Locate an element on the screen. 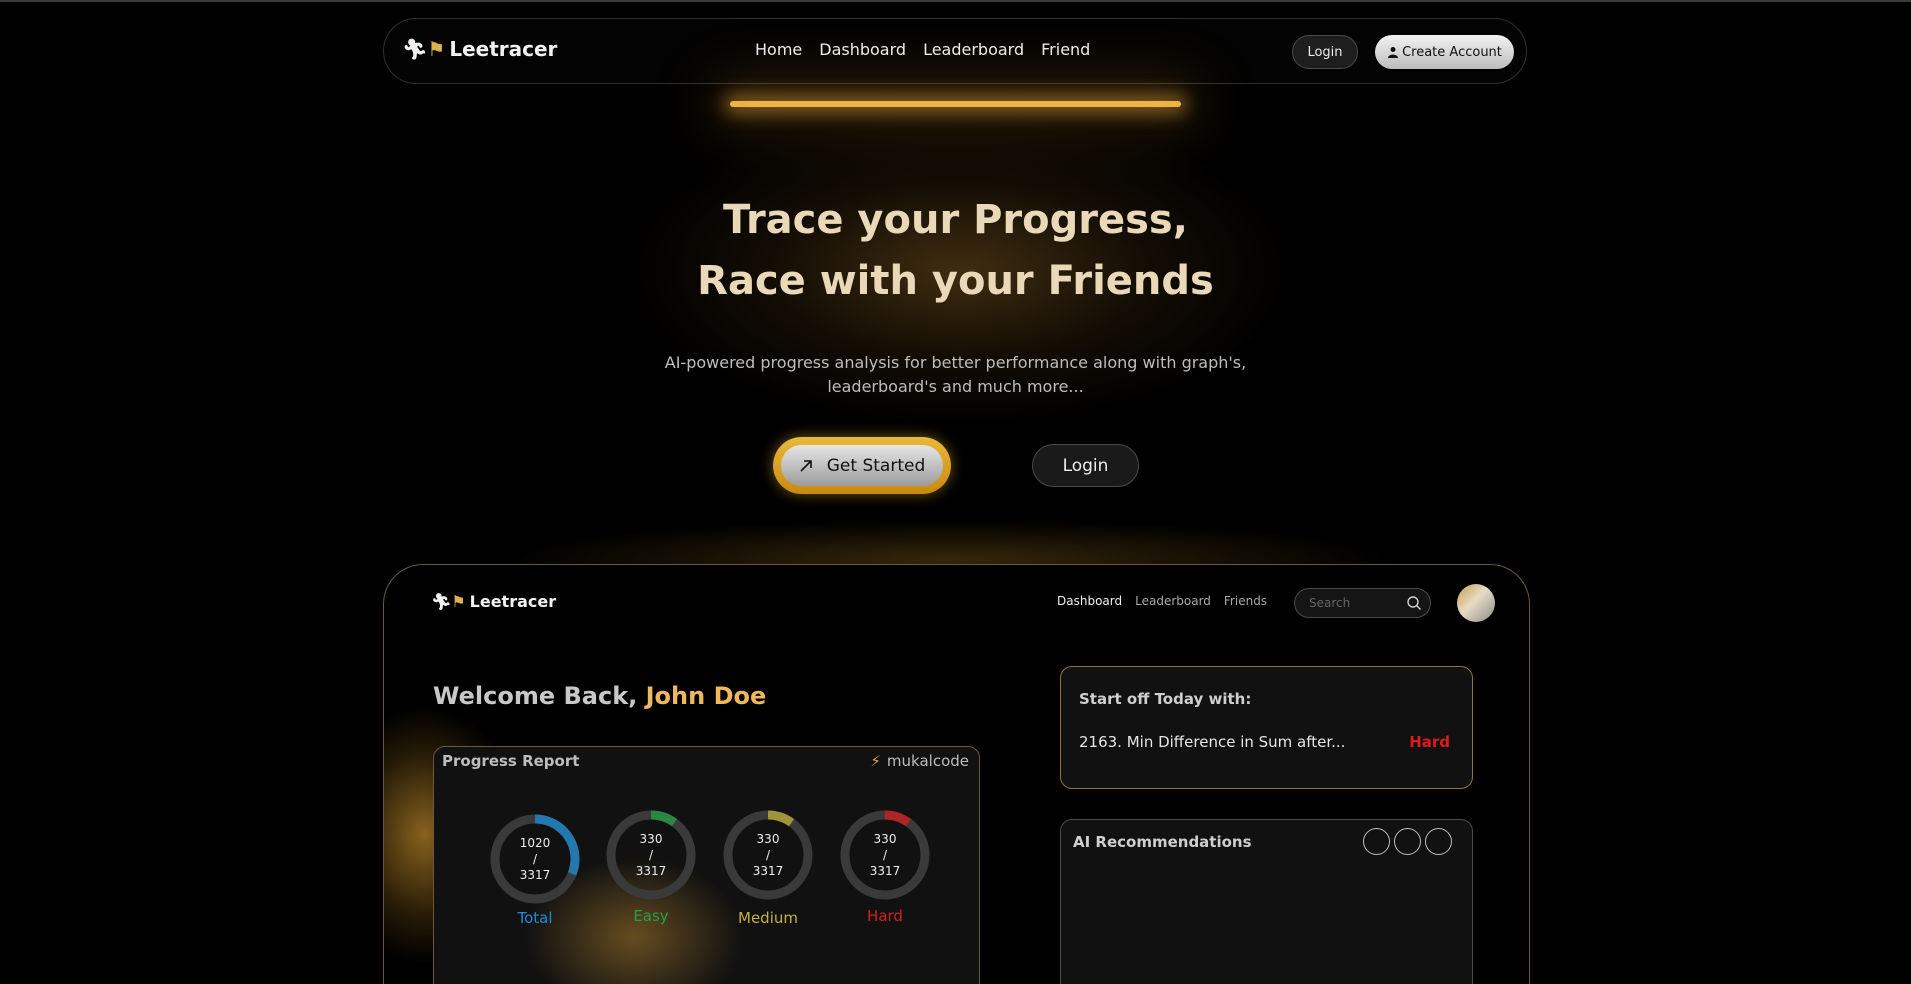 Image resolution: width=1911 pixels, height=984 pixels. dashboard-brand-logo: 🏃︎⚑ Leetracer is located at coordinates (493, 601).